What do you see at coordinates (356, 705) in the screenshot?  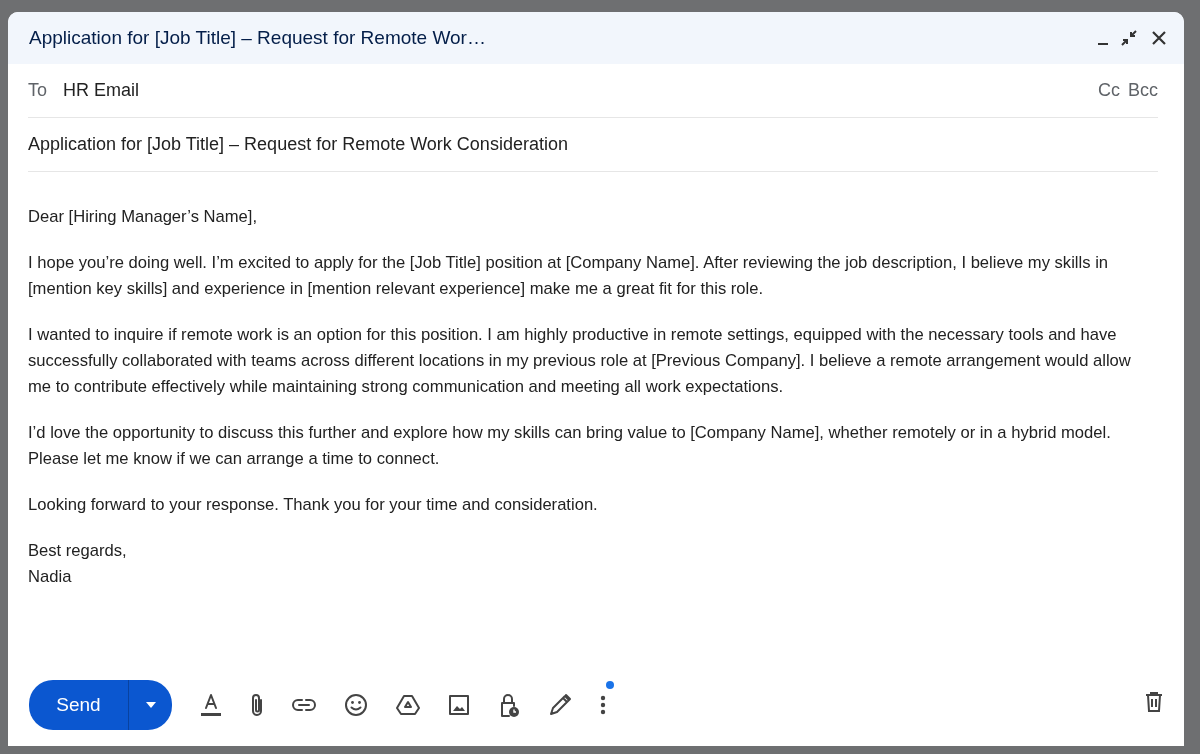 I see `emoji-icon` at bounding box center [356, 705].